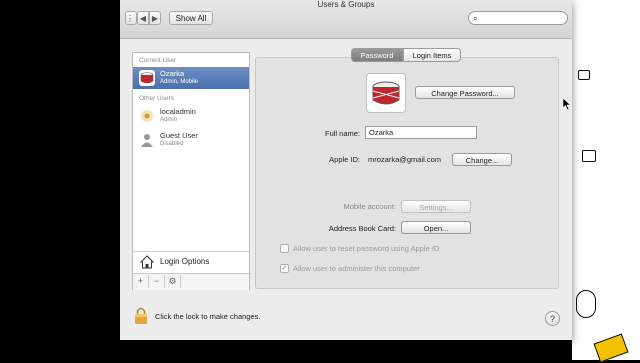 This screenshot has width=640, height=363. I want to click on remove-user-button: −, so click(157, 281).